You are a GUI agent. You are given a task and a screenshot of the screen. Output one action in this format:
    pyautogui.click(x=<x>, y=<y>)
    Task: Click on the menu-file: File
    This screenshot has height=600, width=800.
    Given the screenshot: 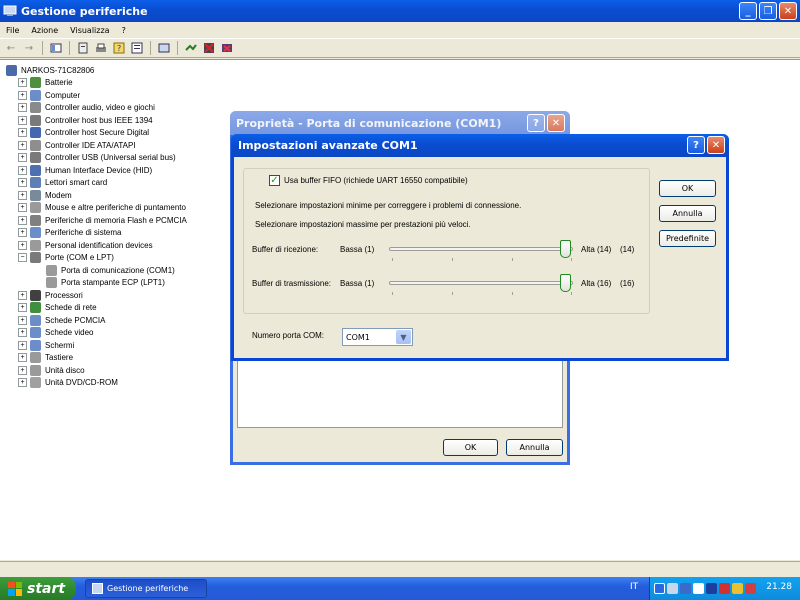 What is the action you would take?
    pyautogui.click(x=12, y=30)
    